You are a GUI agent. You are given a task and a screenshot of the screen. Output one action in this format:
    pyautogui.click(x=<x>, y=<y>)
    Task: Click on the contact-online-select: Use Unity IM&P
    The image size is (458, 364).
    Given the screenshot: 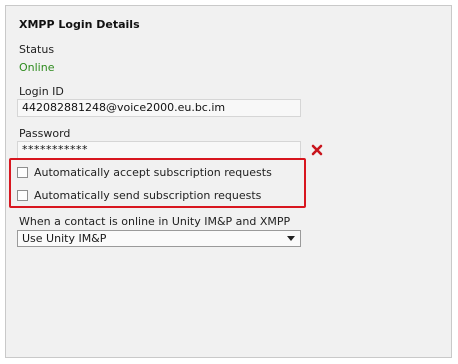 What is the action you would take?
    pyautogui.click(x=159, y=238)
    